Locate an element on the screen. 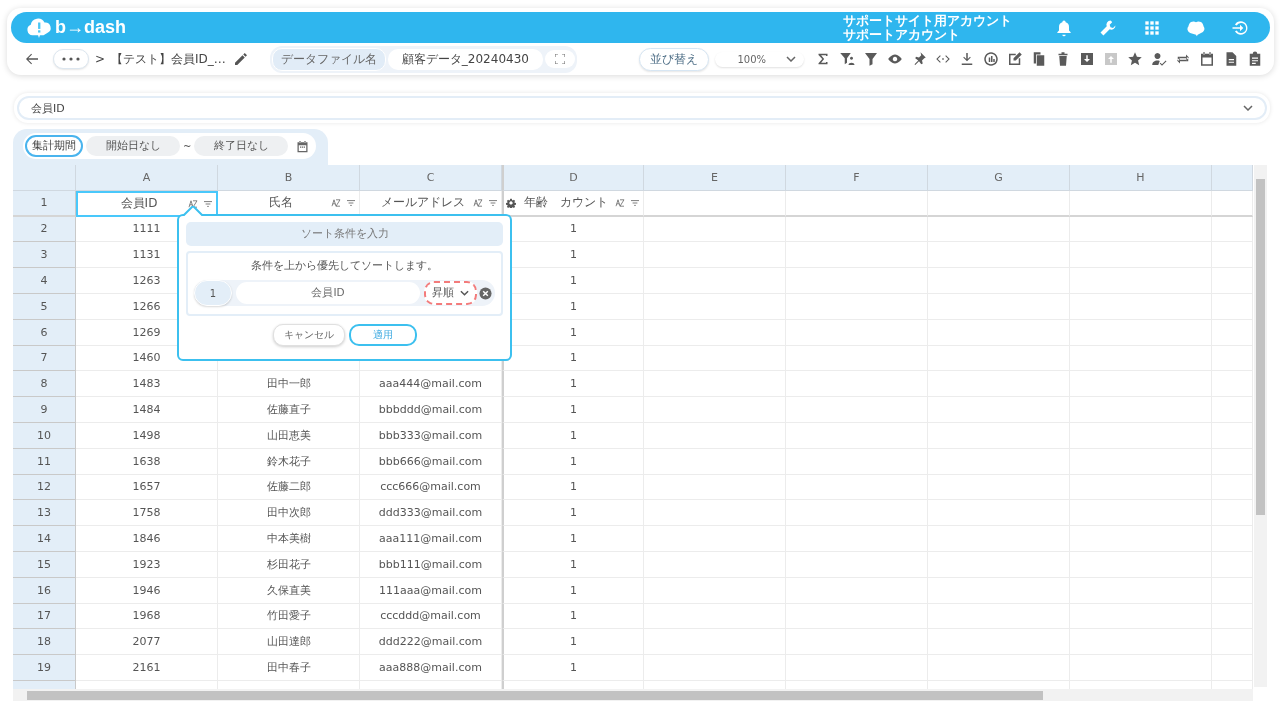 The width and height of the screenshot is (1280, 720). dialog-description: 条件を上から優先してソートします。 is located at coordinates (344, 266).